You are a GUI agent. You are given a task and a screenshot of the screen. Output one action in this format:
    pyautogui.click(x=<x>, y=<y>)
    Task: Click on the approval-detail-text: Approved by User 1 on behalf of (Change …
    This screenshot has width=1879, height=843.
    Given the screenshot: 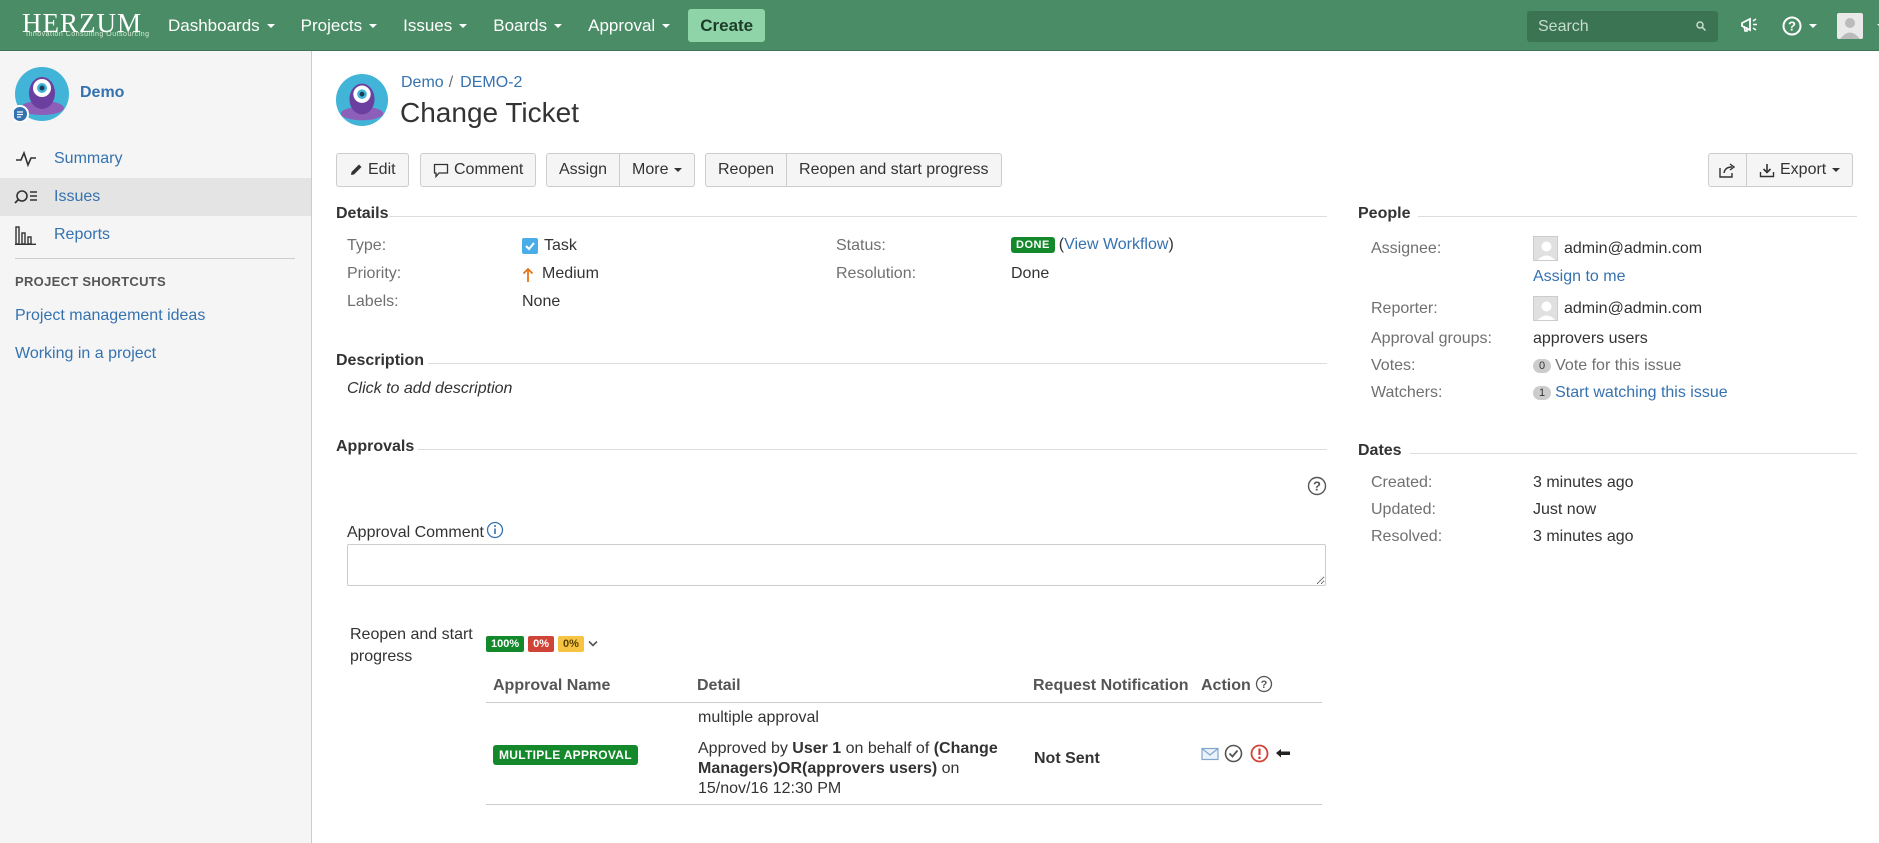 What is the action you would take?
    pyautogui.click(x=863, y=769)
    